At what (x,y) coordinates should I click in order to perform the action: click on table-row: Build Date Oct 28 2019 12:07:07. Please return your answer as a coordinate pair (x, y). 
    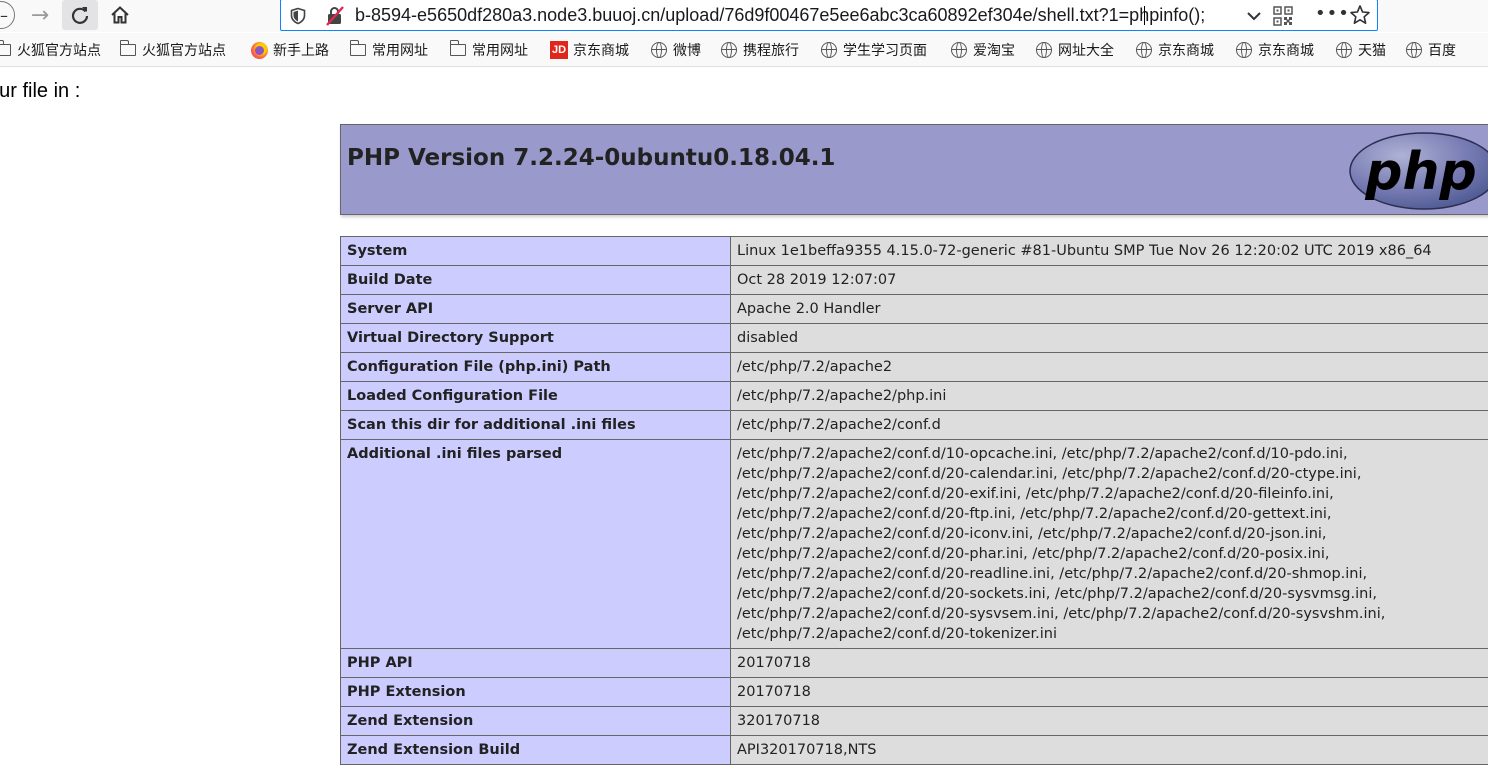
    Looking at the image, I should click on (914, 280).